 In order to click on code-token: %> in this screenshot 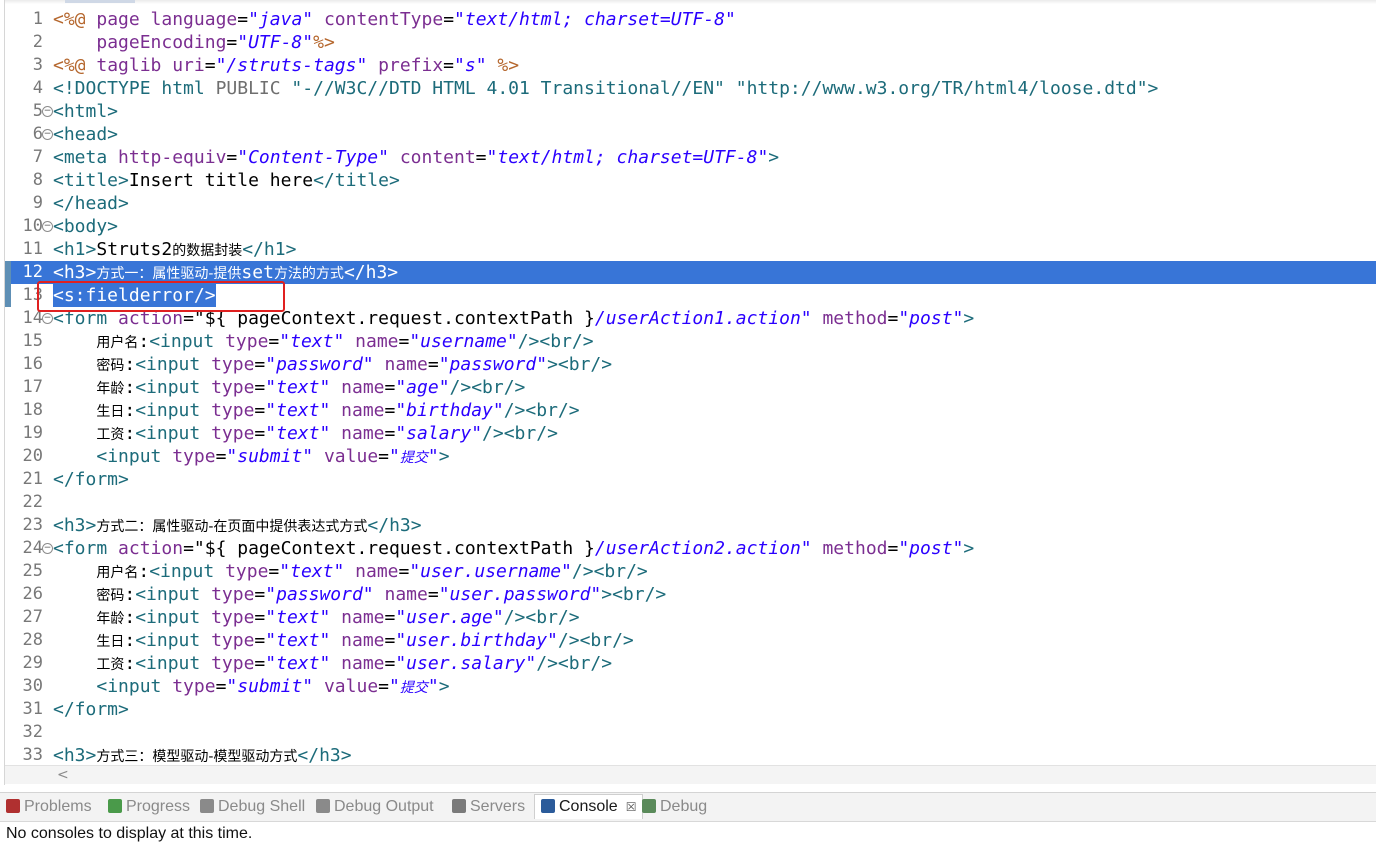, I will do `click(324, 42)`.